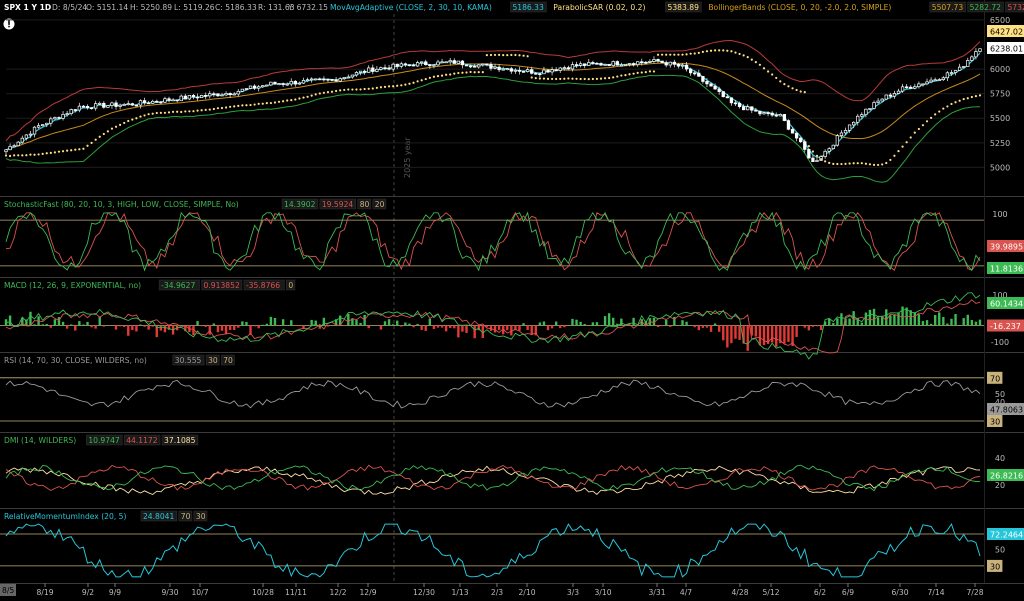 This screenshot has height=601, width=1024. What do you see at coordinates (307, 7) in the screenshot?
I see `yearly-value: Y: 6732.15` at bounding box center [307, 7].